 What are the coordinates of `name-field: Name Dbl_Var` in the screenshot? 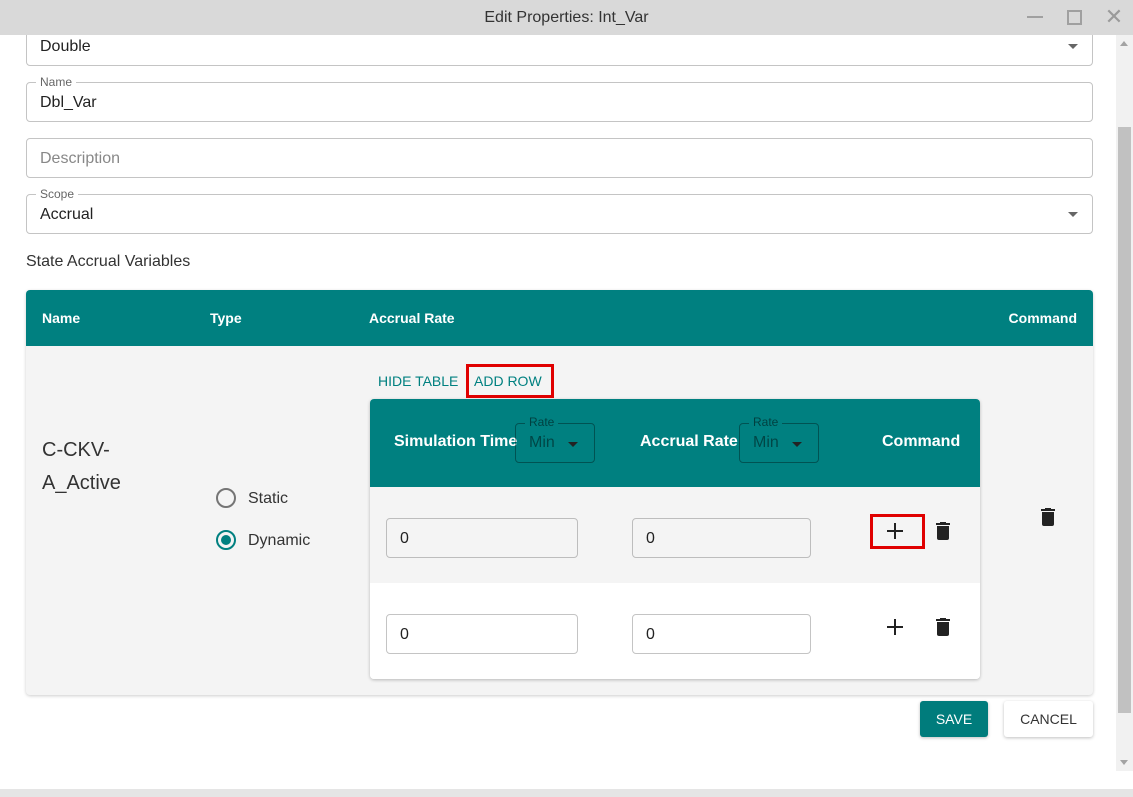 It's located at (559, 98).